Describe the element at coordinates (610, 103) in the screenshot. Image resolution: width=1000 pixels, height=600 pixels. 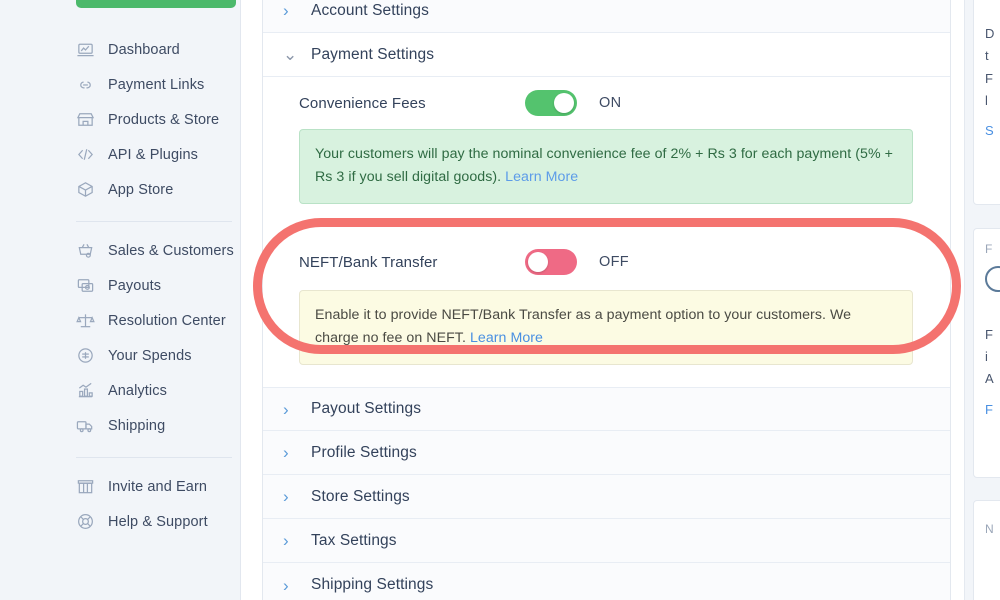
I see `convenience-fees-state: ON` at that location.